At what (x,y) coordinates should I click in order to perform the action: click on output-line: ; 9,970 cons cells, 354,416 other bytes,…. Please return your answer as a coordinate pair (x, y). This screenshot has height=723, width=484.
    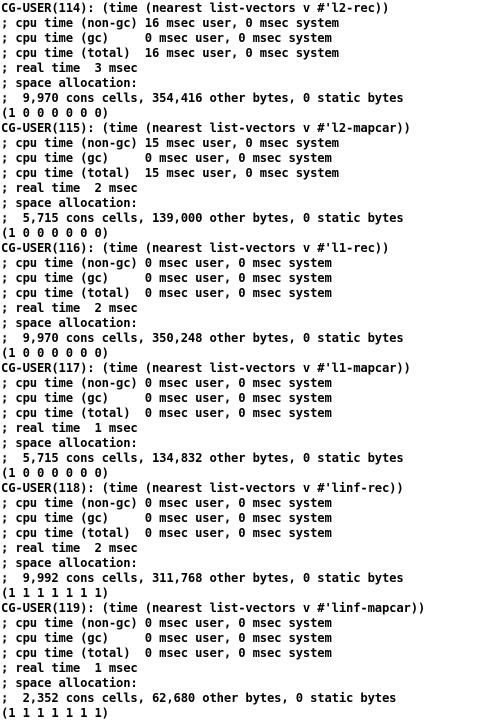
    Looking at the image, I should click on (202, 98).